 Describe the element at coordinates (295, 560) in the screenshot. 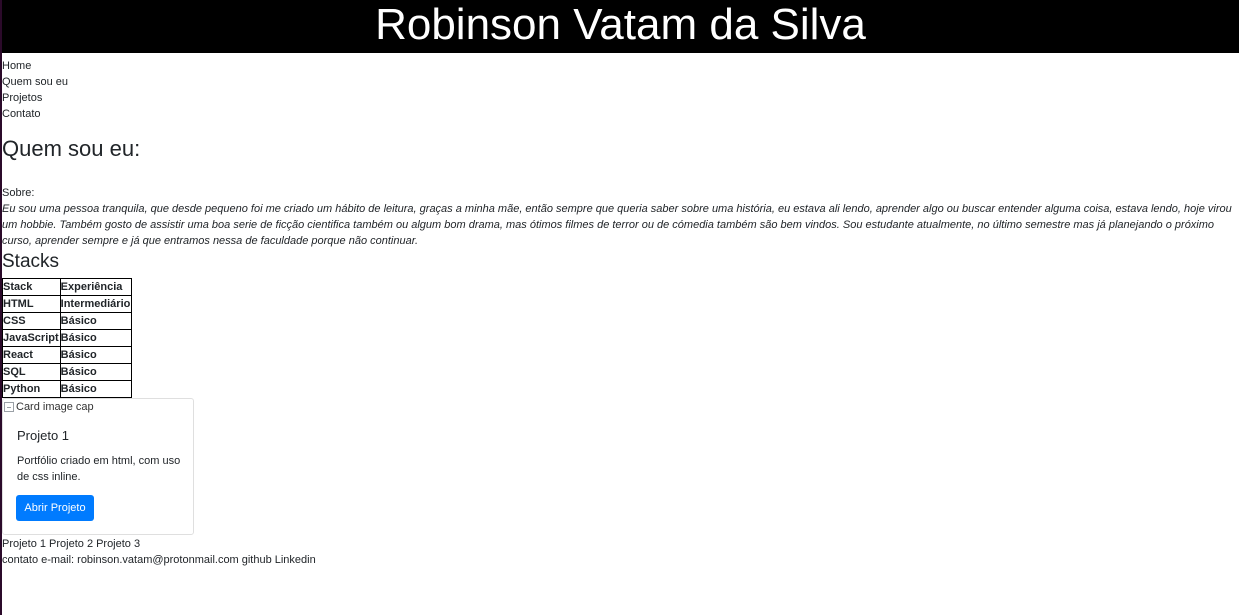

I see `linkedin-link: Linkedin` at that location.